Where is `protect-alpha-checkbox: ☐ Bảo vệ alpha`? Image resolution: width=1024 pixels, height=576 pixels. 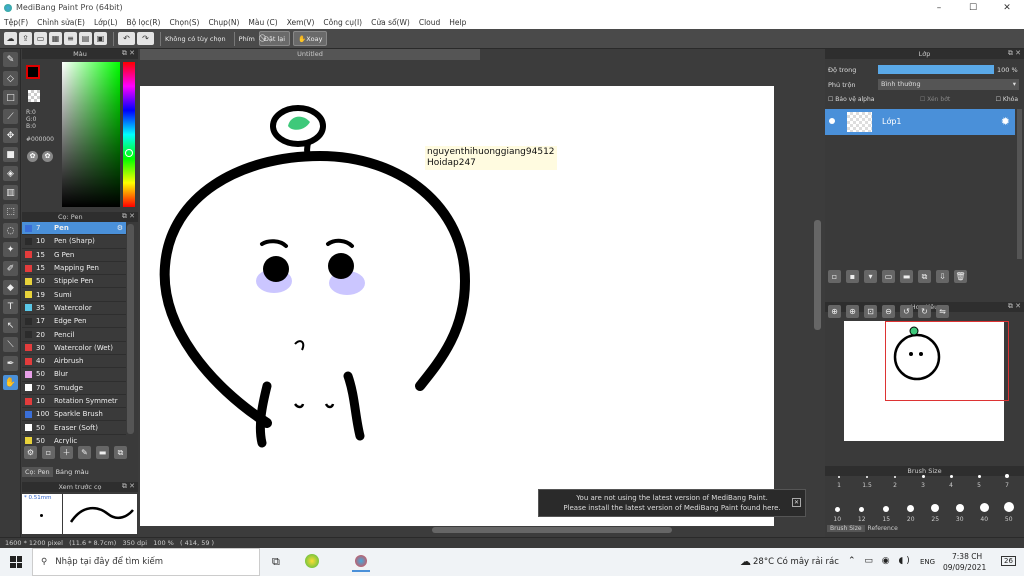 protect-alpha-checkbox: ☐ Bảo vệ alpha is located at coordinates (851, 99).